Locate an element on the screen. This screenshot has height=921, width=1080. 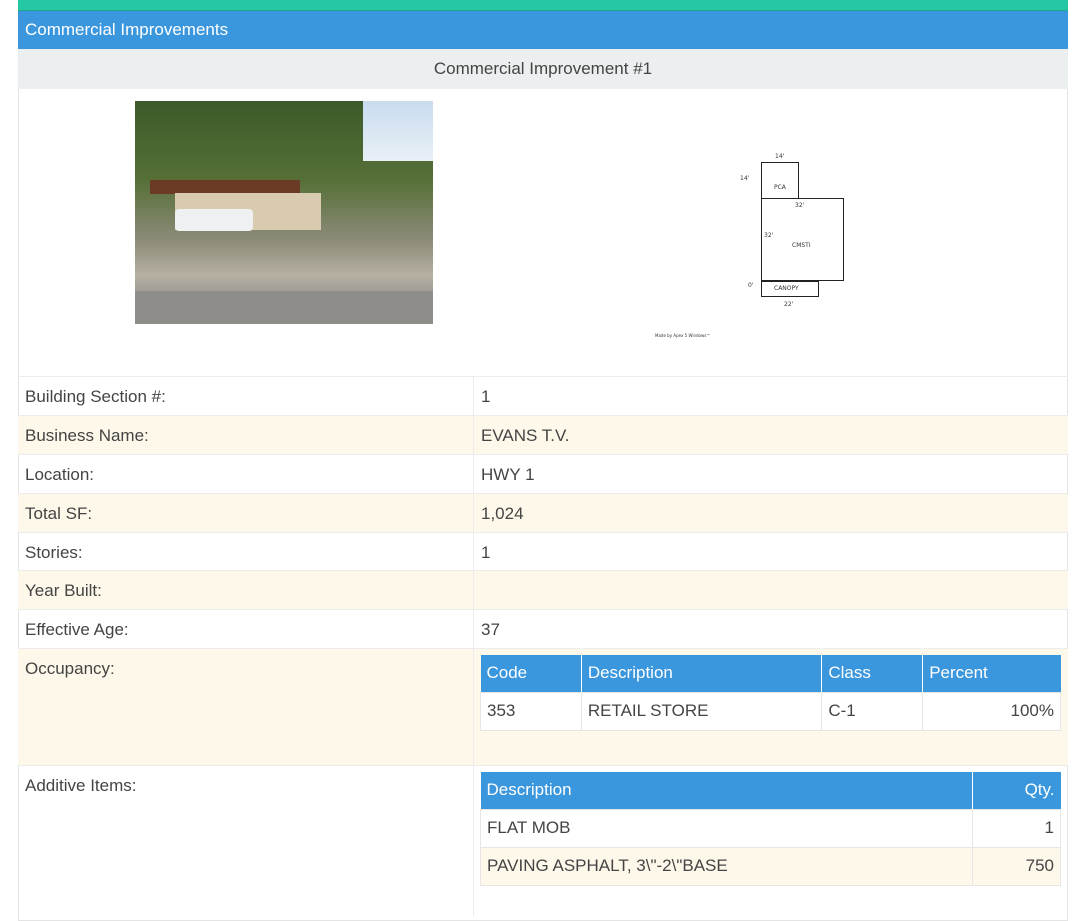
additive-description: FLAT MOB is located at coordinates (726, 828).